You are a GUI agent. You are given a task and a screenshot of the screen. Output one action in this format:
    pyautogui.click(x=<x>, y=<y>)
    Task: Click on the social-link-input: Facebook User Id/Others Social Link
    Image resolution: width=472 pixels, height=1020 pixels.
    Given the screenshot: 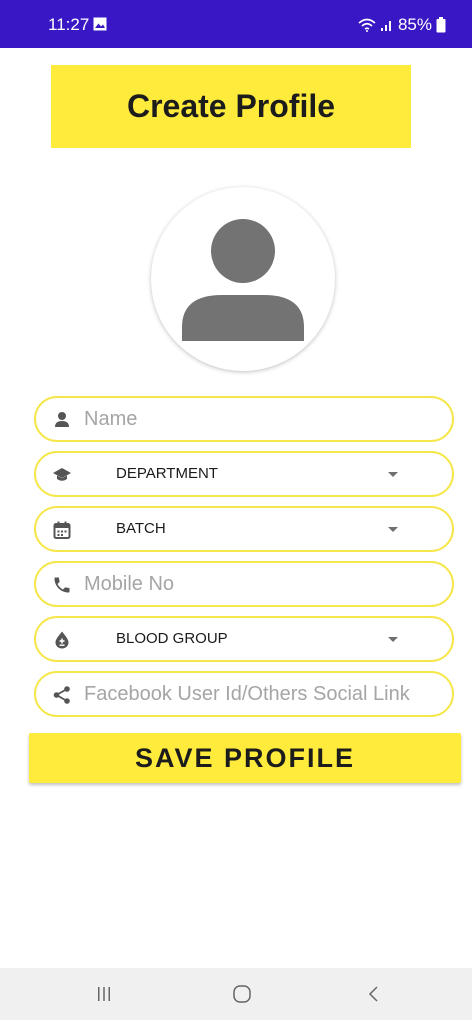 What is the action you would take?
    pyautogui.click(x=244, y=694)
    